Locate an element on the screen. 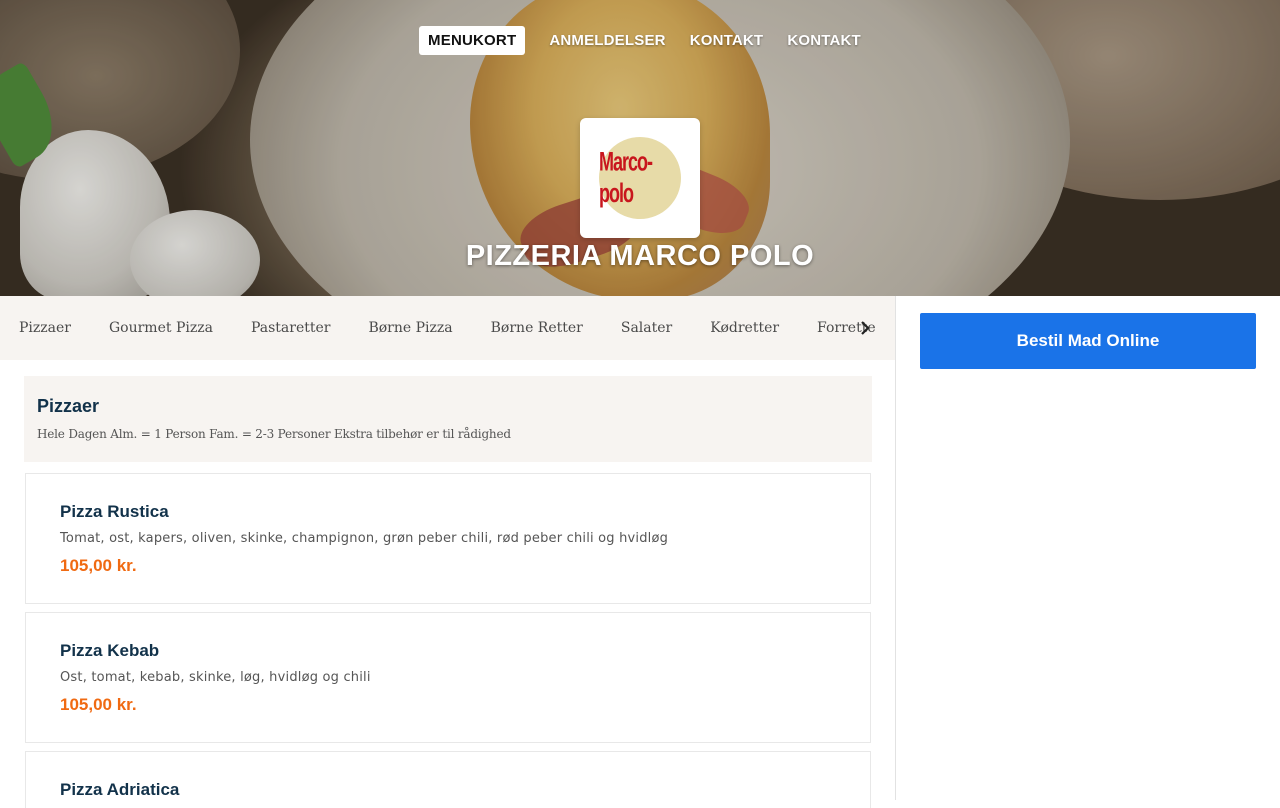  logo-badge: Marco-polo is located at coordinates (640, 178).